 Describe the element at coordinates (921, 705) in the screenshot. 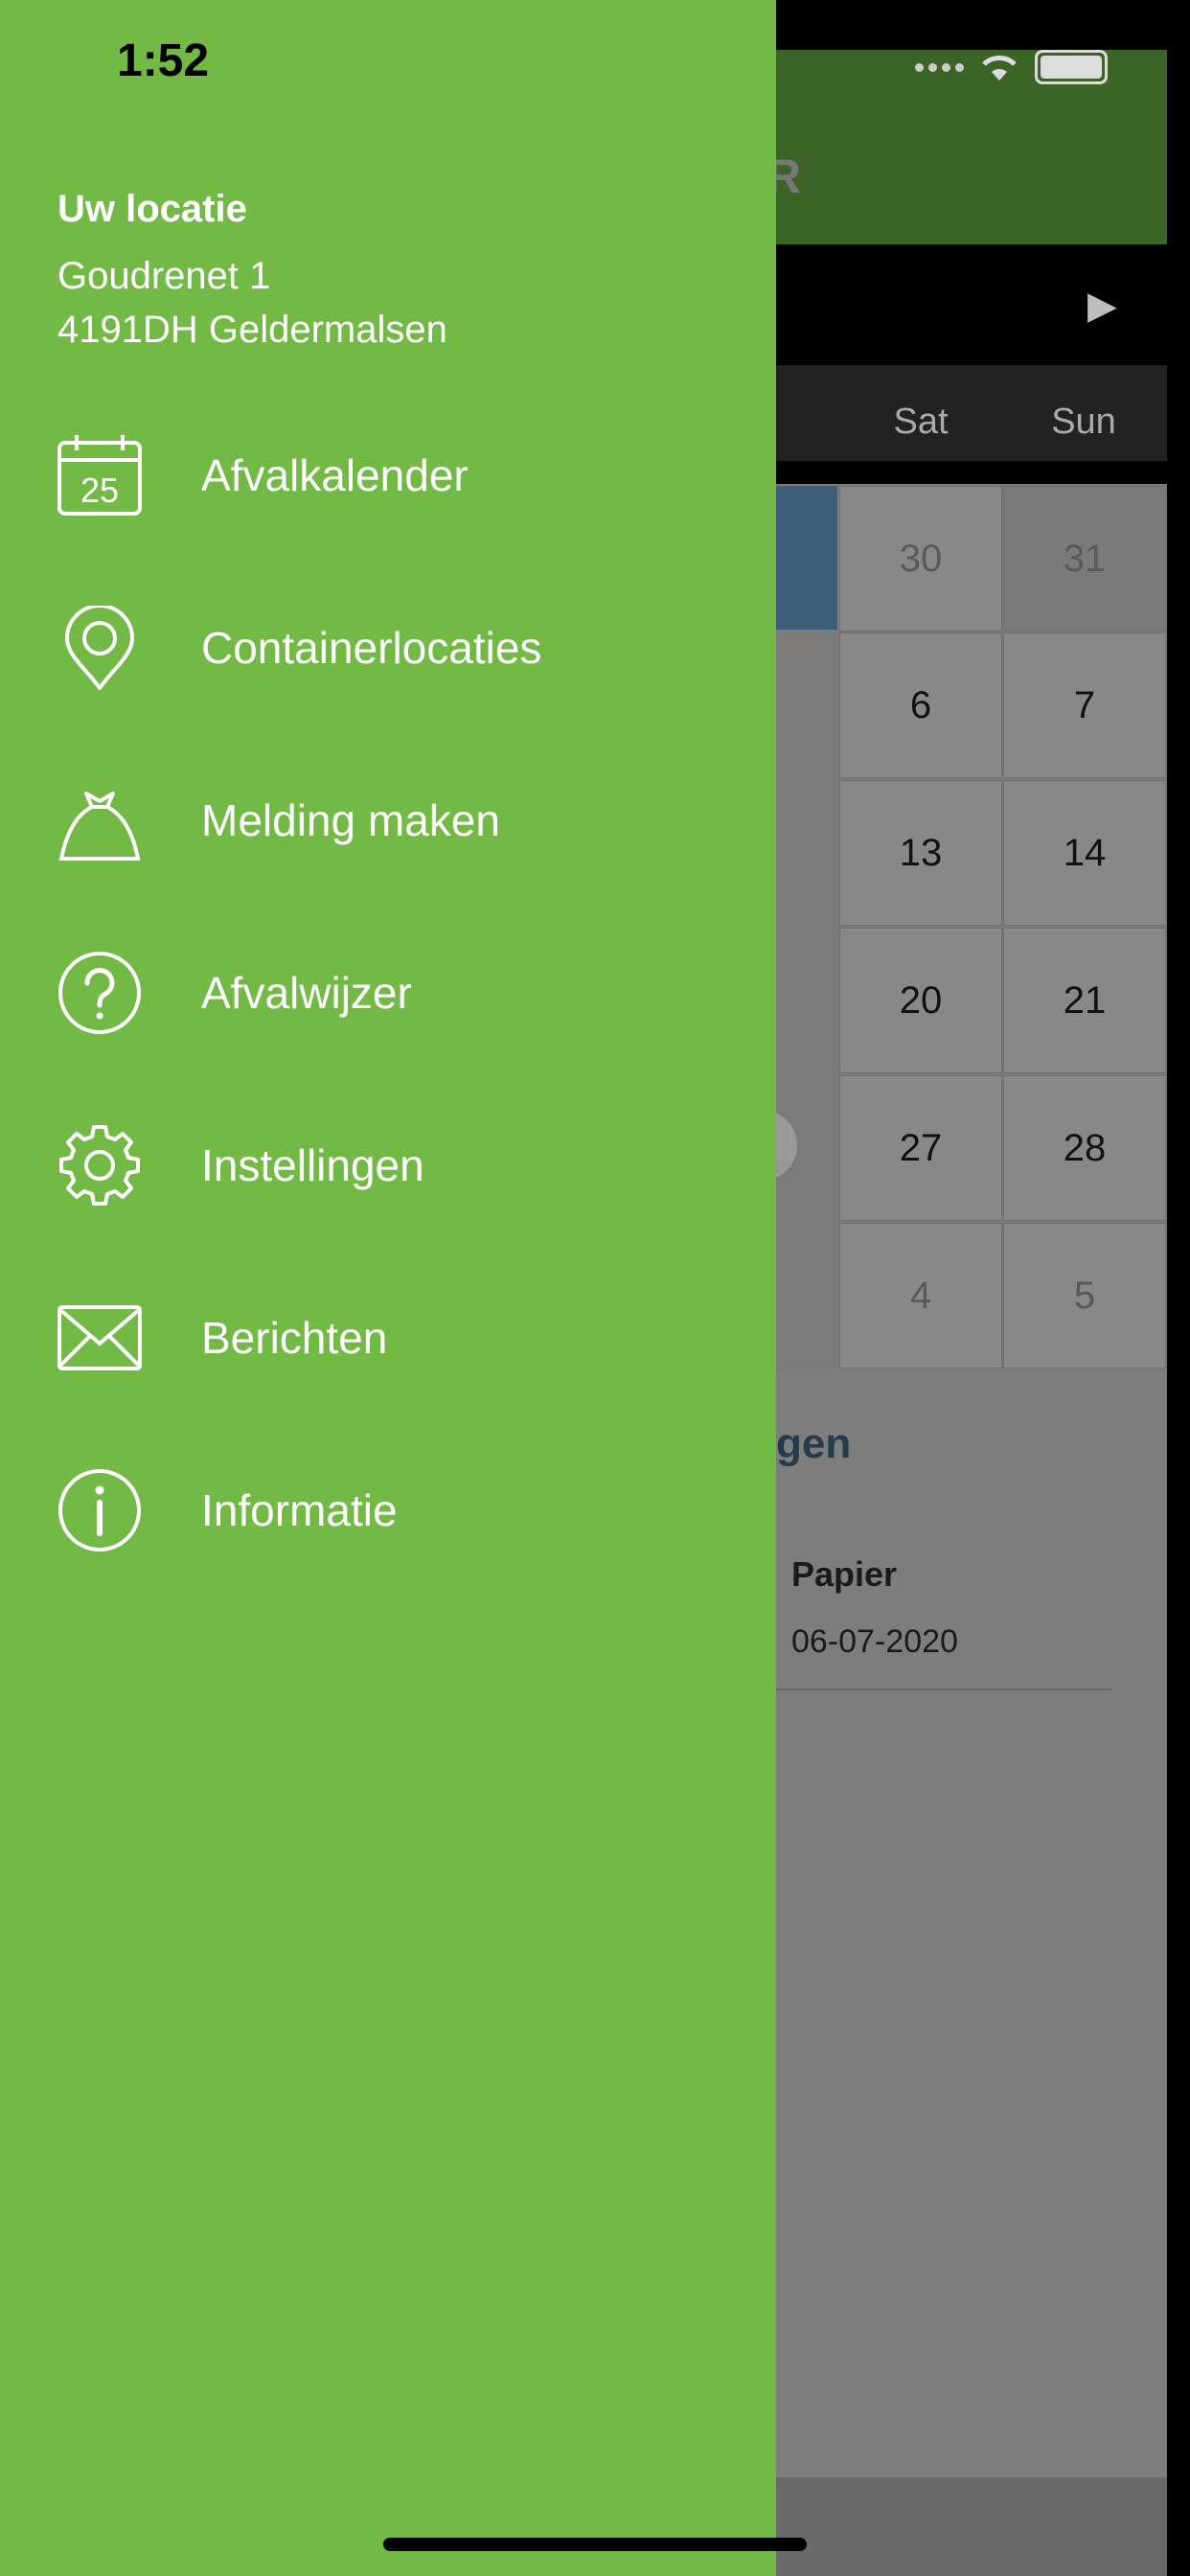

I see `calendar-day: 6` at that location.